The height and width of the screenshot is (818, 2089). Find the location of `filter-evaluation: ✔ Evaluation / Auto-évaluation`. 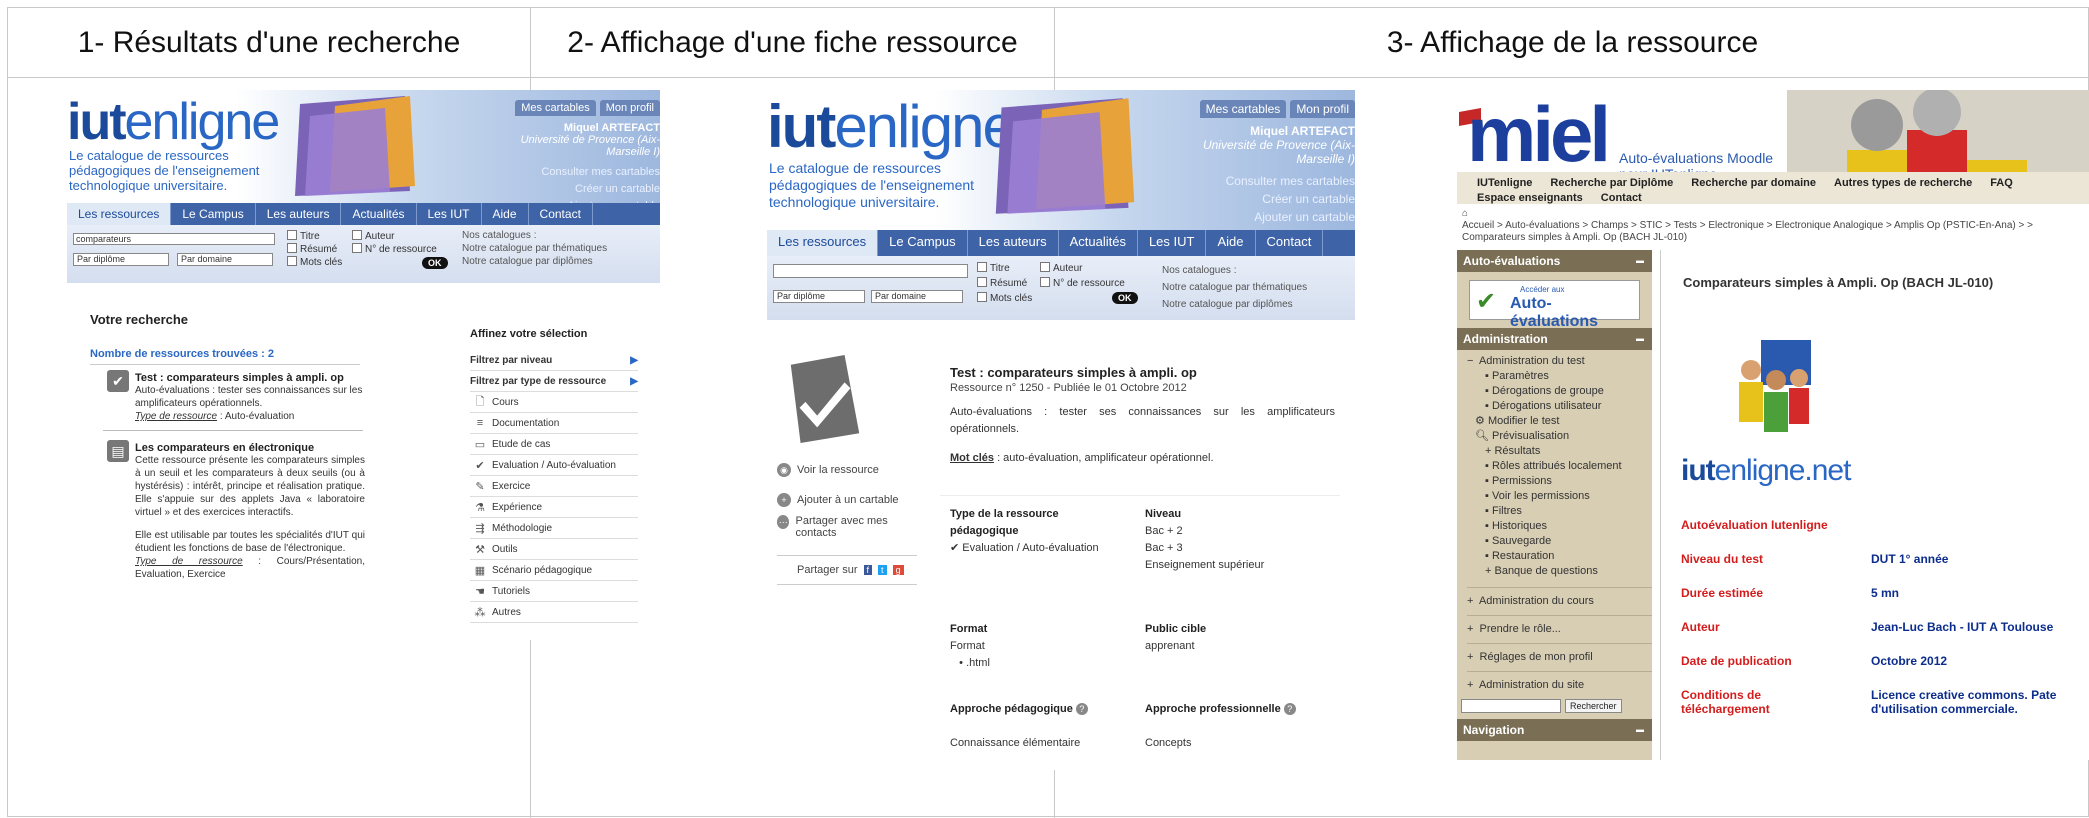

filter-evaluation: ✔ Evaluation / Auto-évaluation is located at coordinates (554, 465).